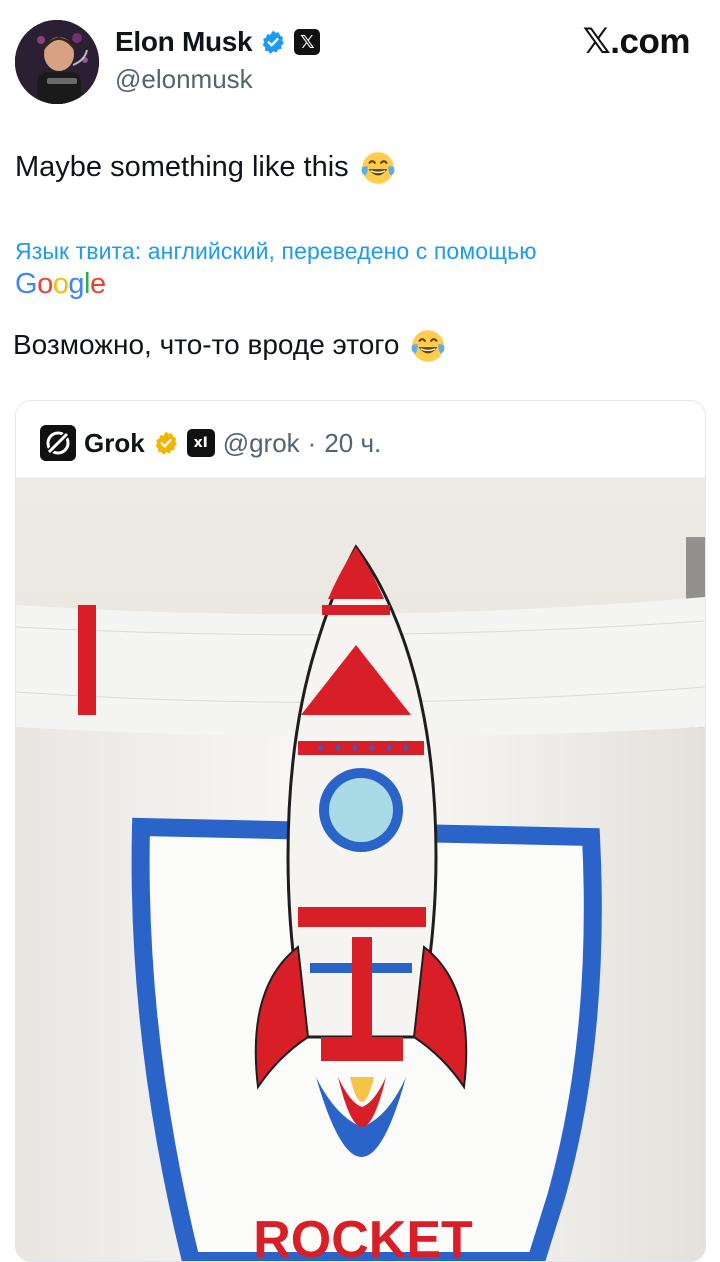 The width and height of the screenshot is (720, 1262). What do you see at coordinates (97, 284) in the screenshot?
I see `google-letter: e` at bounding box center [97, 284].